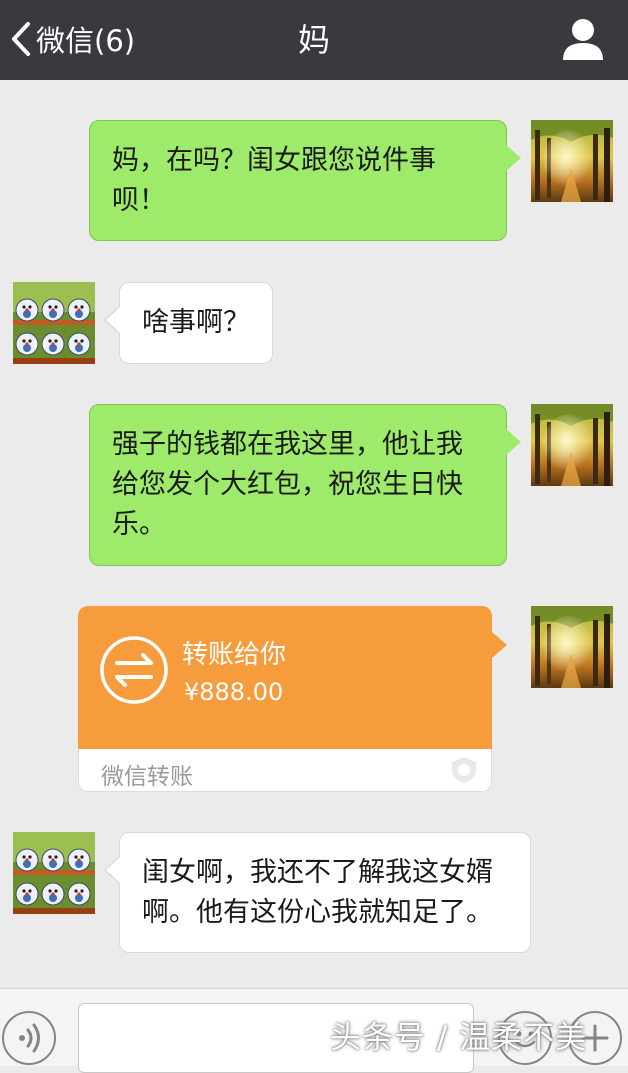 The height and width of the screenshot is (1073, 628). I want to click on emoji-button, so click(525, 1038).